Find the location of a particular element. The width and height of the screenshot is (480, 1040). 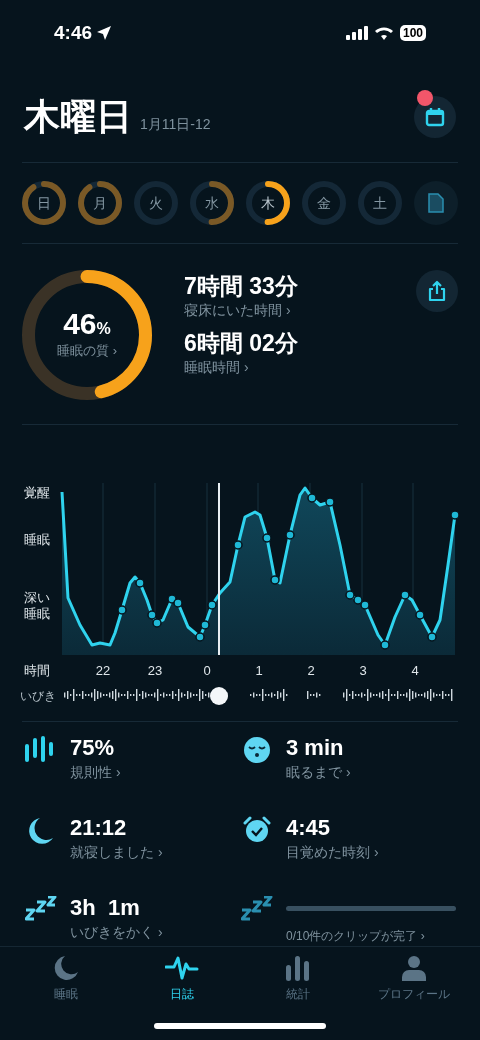

duration-link: 寝床にいた時間 › is located at coordinates (300, 310).